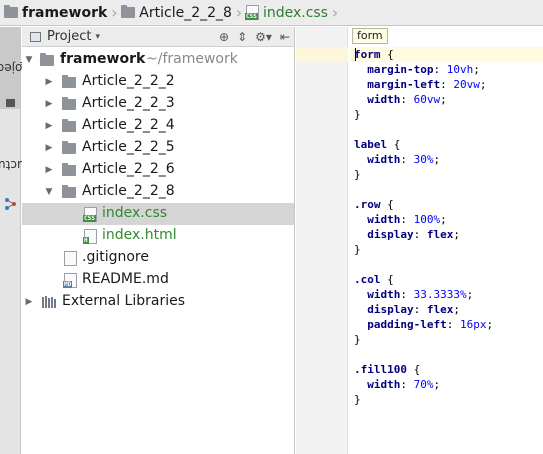  I want to click on css-number: 10, so click(453, 69).